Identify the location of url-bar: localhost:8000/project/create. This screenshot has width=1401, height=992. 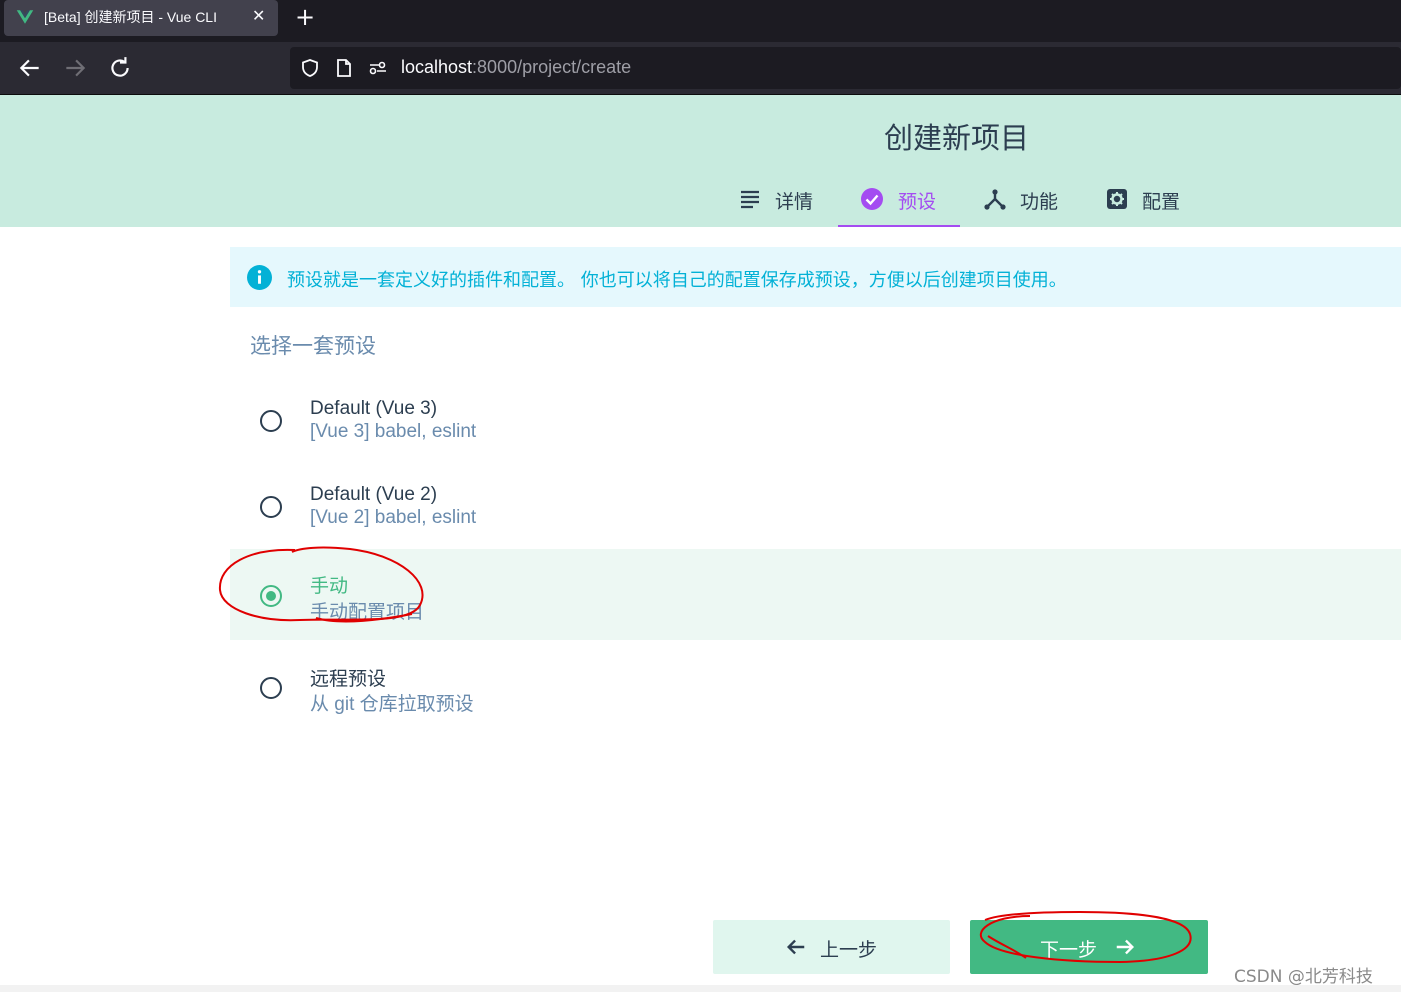
(845, 68).